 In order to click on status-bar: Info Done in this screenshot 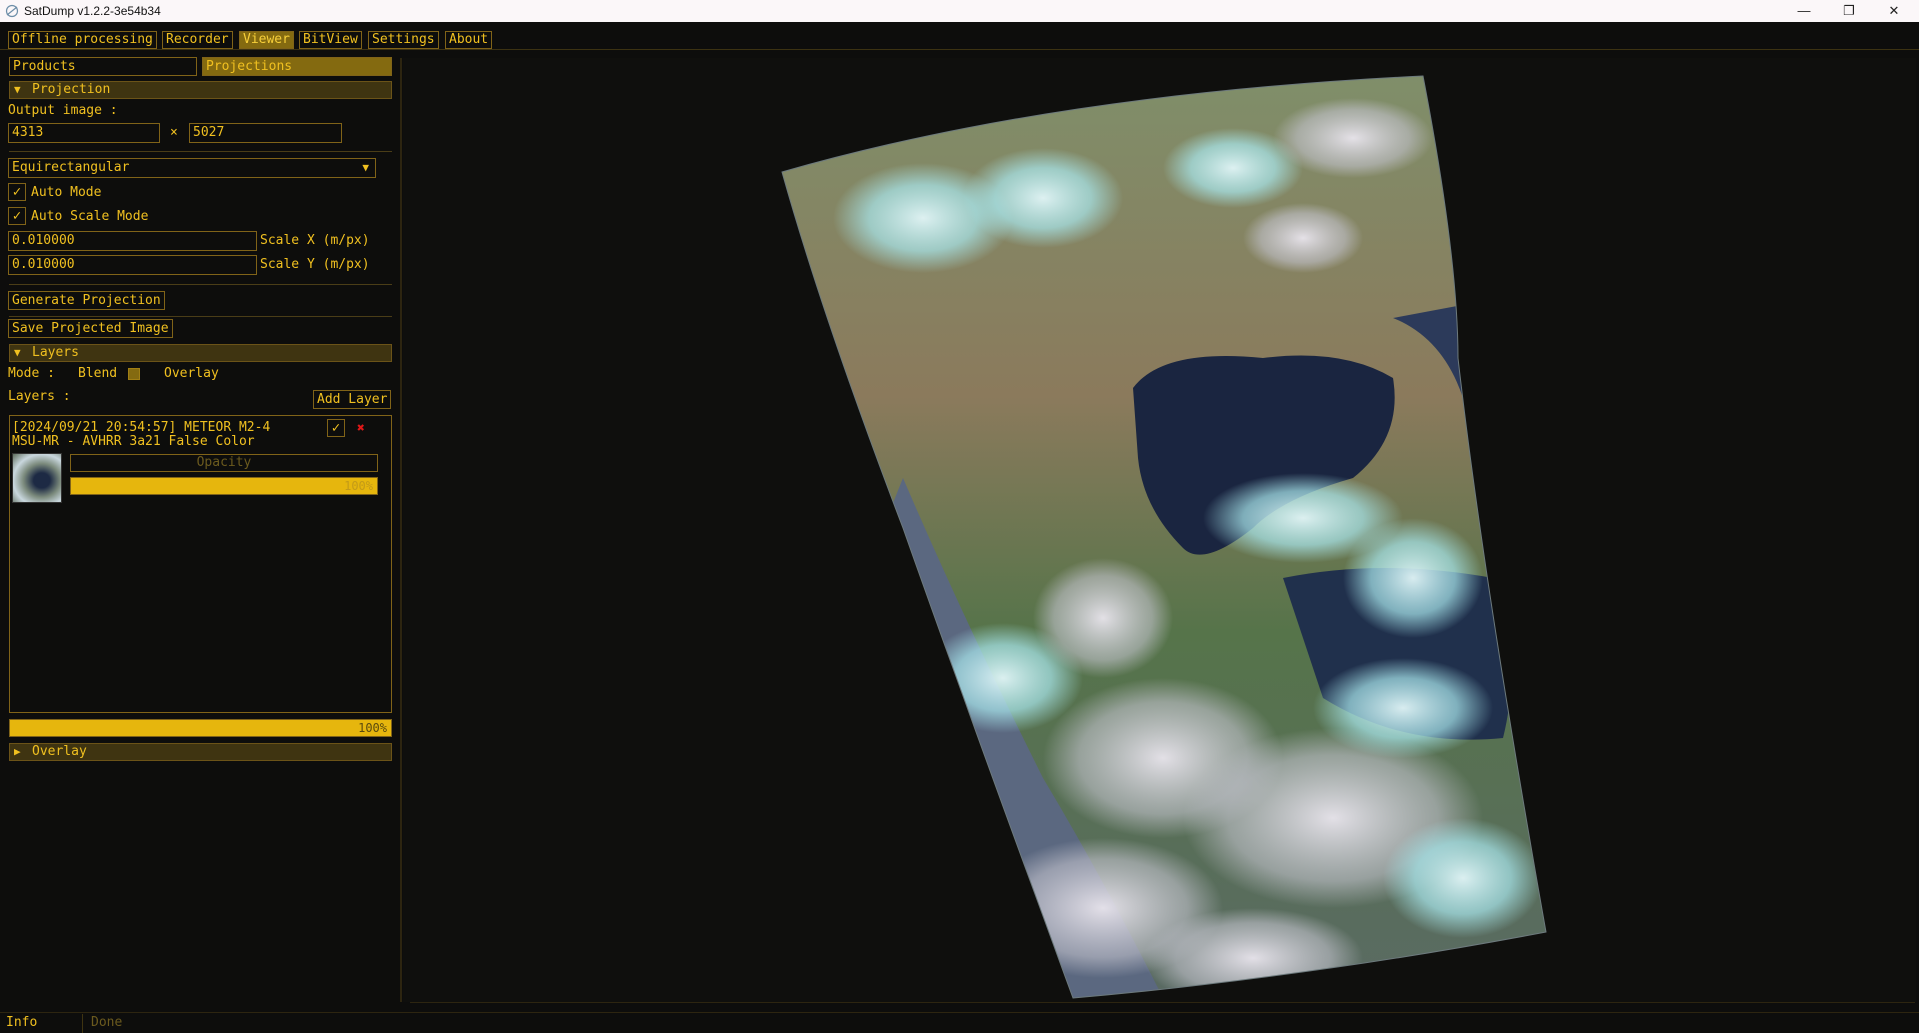, I will do `click(959, 1022)`.